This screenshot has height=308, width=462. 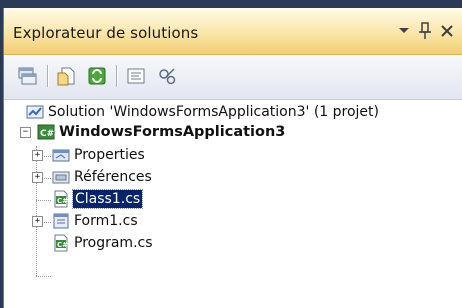 What do you see at coordinates (109, 155) in the screenshot?
I see `tree-item-label: Properties` at bounding box center [109, 155].